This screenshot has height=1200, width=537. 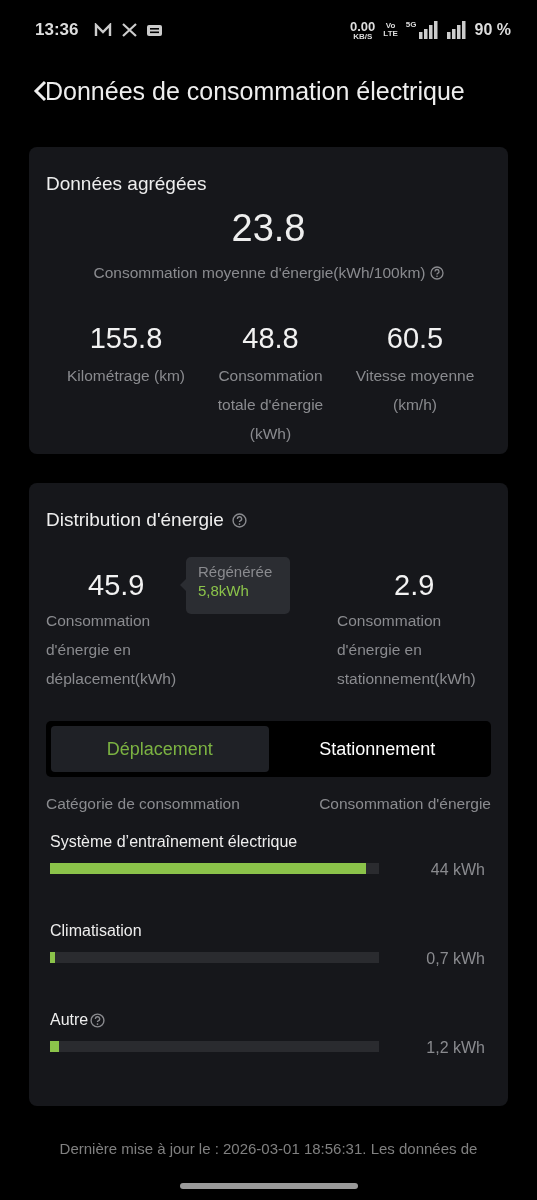 I want to click on card-title: Distribution d'énergie, so click(x=135, y=520).